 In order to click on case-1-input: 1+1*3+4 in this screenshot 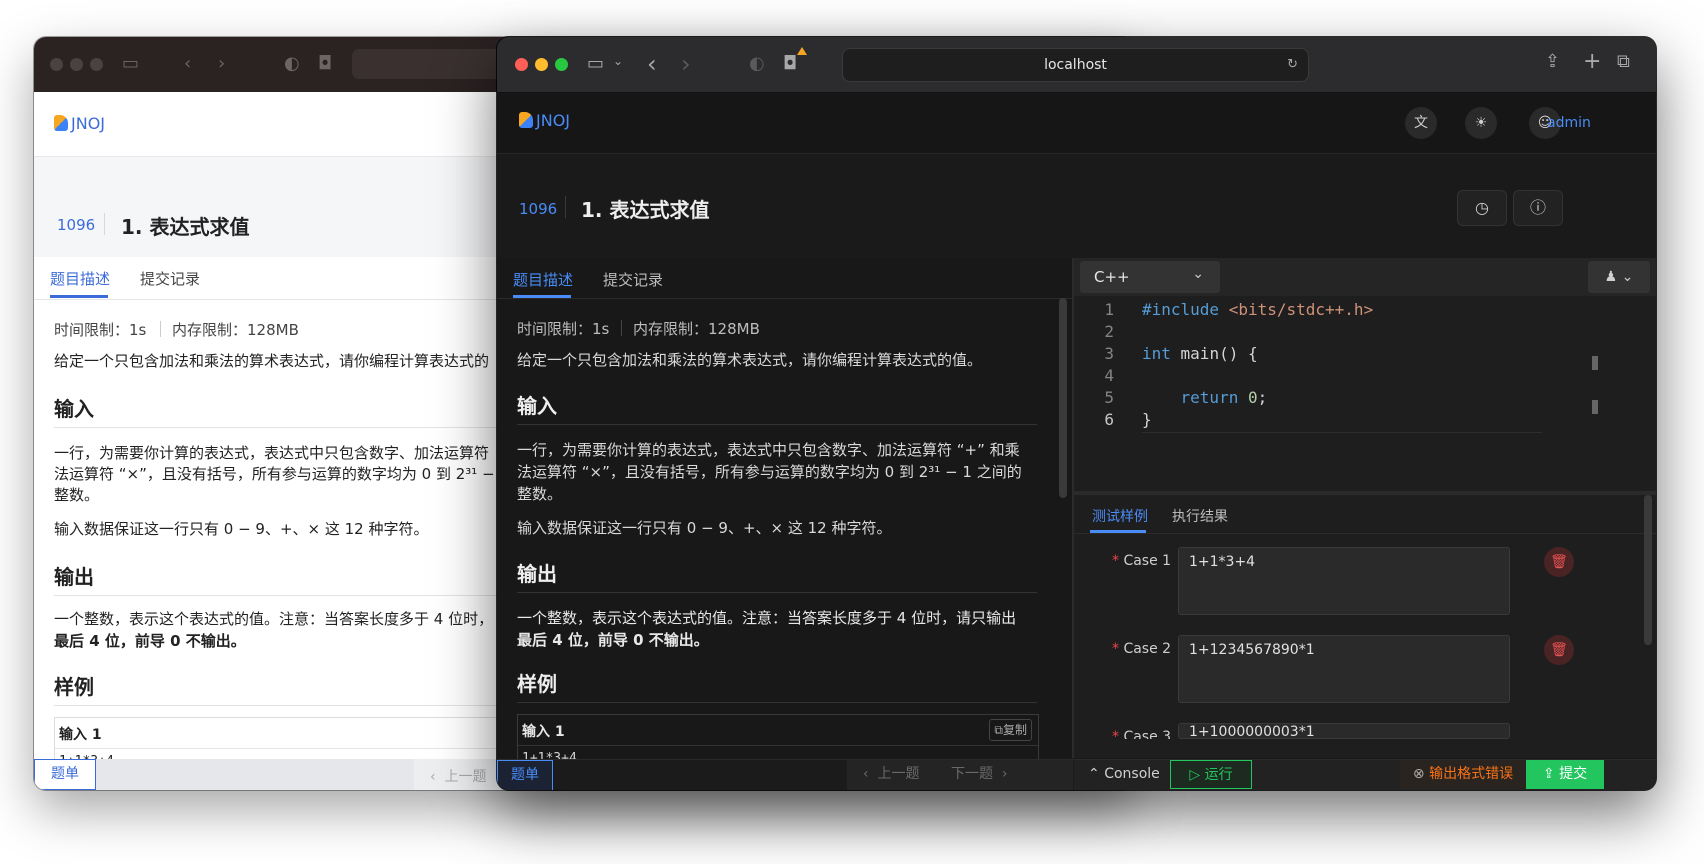, I will do `click(1344, 581)`.